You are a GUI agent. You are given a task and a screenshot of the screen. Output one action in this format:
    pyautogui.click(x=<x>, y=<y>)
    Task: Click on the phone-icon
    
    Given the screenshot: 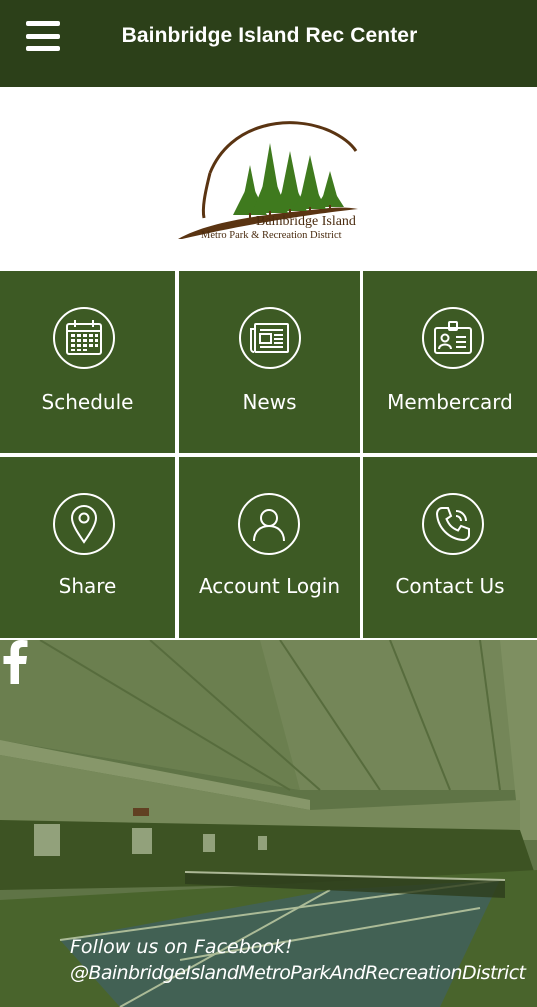 What is the action you would take?
    pyautogui.click(x=453, y=524)
    